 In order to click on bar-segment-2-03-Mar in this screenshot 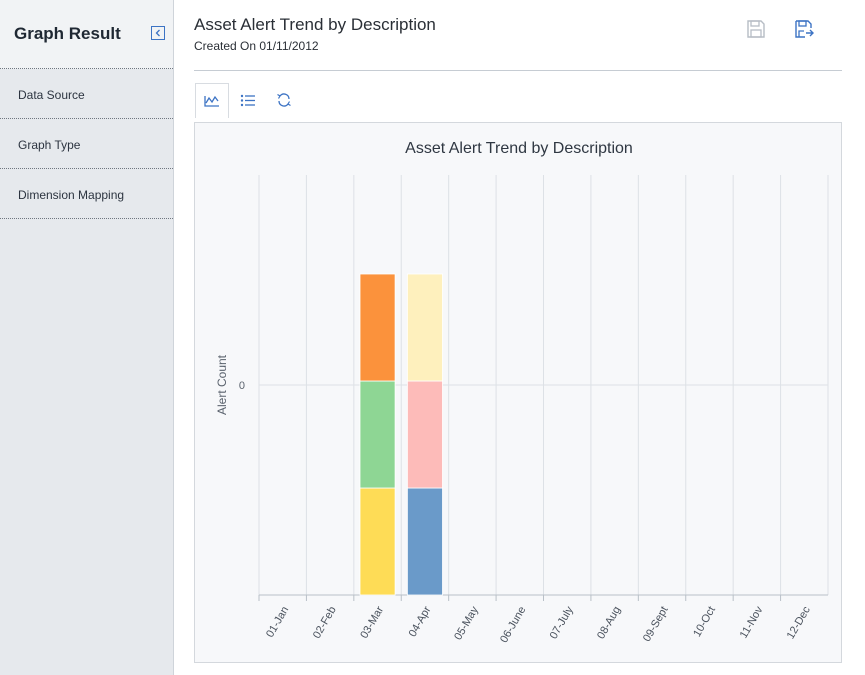, I will do `click(377, 434)`.